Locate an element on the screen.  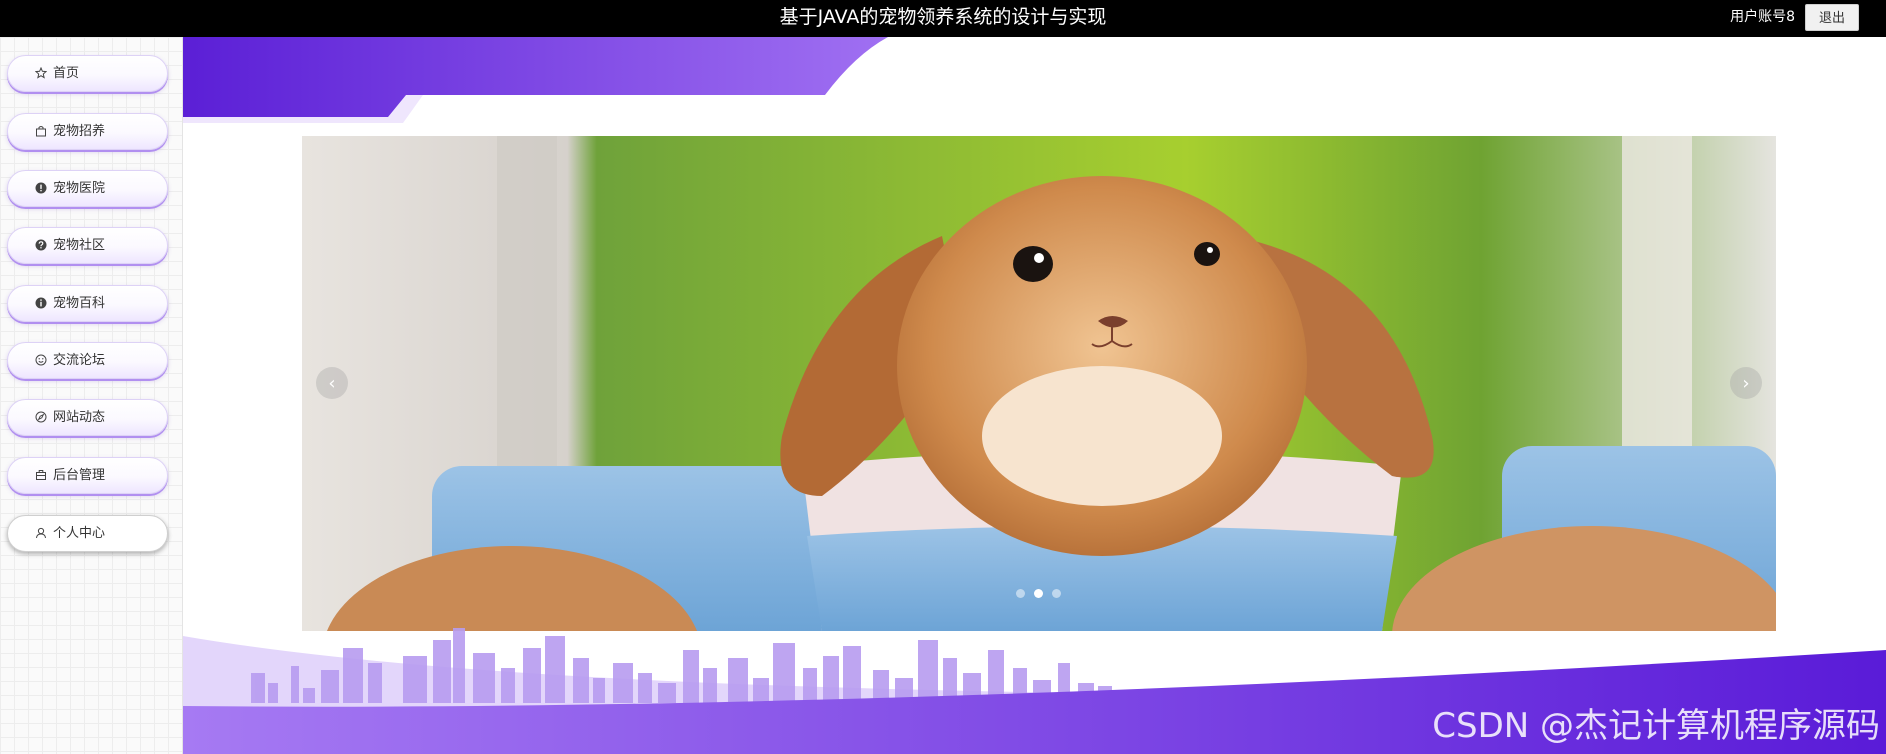
sidebar-item-admin: 后台管理 is located at coordinates (87, 475).